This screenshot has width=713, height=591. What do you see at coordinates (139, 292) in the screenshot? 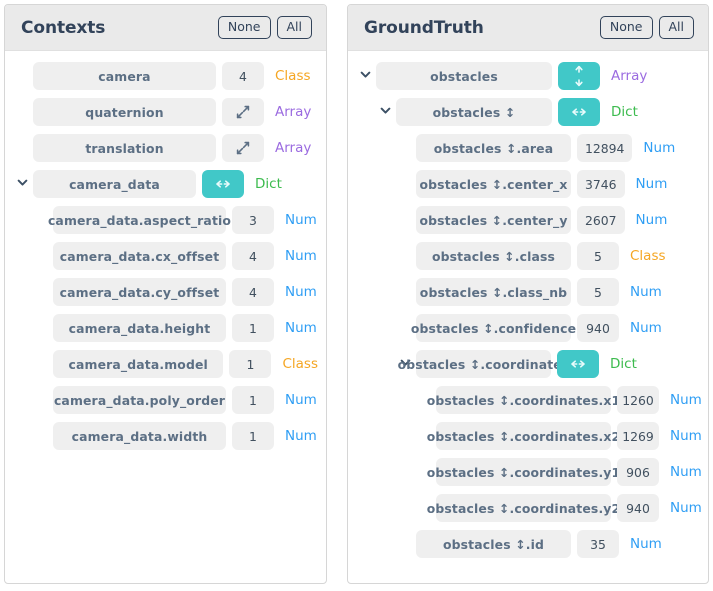
I see `field-name-pill: camera_data.cy_offset` at bounding box center [139, 292].